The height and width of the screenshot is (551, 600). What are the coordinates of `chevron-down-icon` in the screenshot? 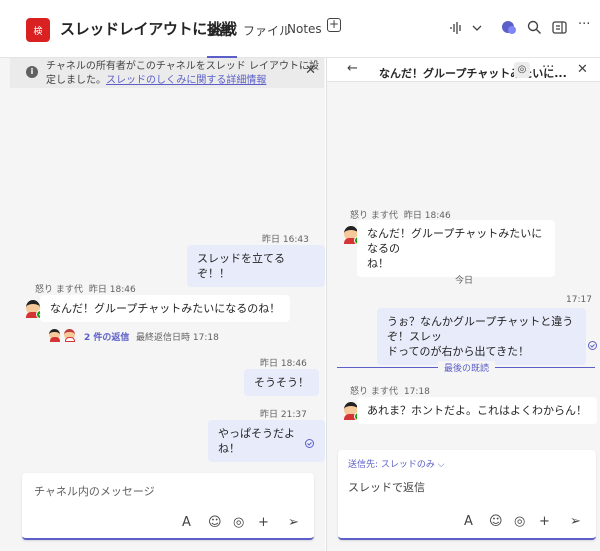 It's located at (477, 28).